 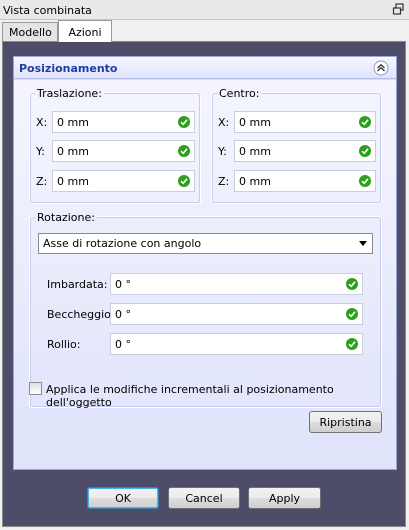 I want to click on translation-title: Traslazione:, so click(x=69, y=93).